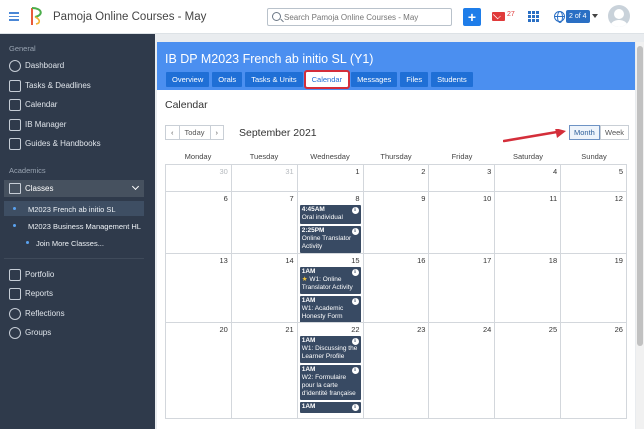 The height and width of the screenshot is (429, 644). I want to click on calendar-day-cell: 17, so click(462, 288).